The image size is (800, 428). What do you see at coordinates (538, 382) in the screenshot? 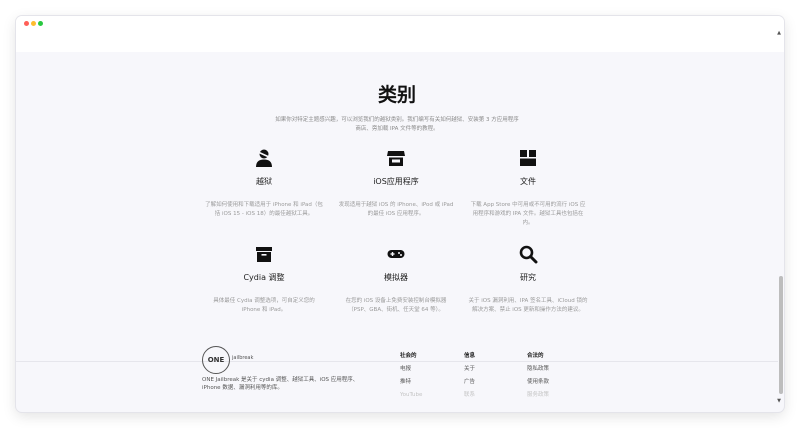
I see `footer-link-terms: 使用条款` at bounding box center [538, 382].